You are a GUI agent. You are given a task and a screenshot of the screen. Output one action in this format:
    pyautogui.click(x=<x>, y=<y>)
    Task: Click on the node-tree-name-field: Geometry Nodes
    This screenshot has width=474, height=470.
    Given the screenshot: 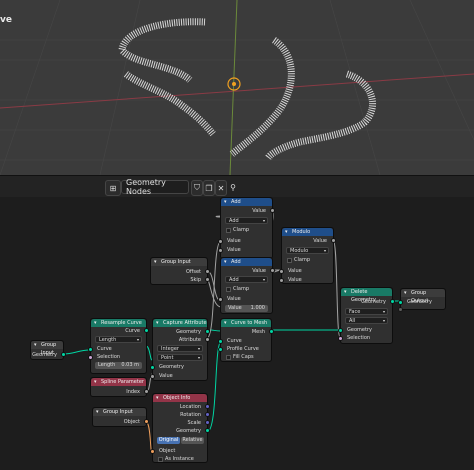 What is the action you would take?
    pyautogui.click(x=155, y=187)
    